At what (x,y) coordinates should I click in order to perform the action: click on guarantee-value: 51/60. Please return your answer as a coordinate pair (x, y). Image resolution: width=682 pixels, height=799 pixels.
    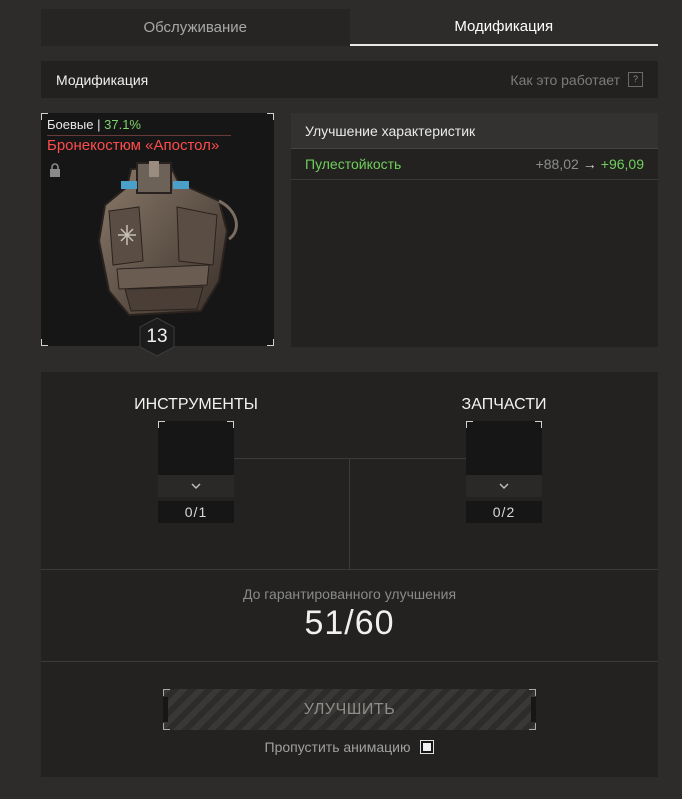
    Looking at the image, I should click on (349, 623).